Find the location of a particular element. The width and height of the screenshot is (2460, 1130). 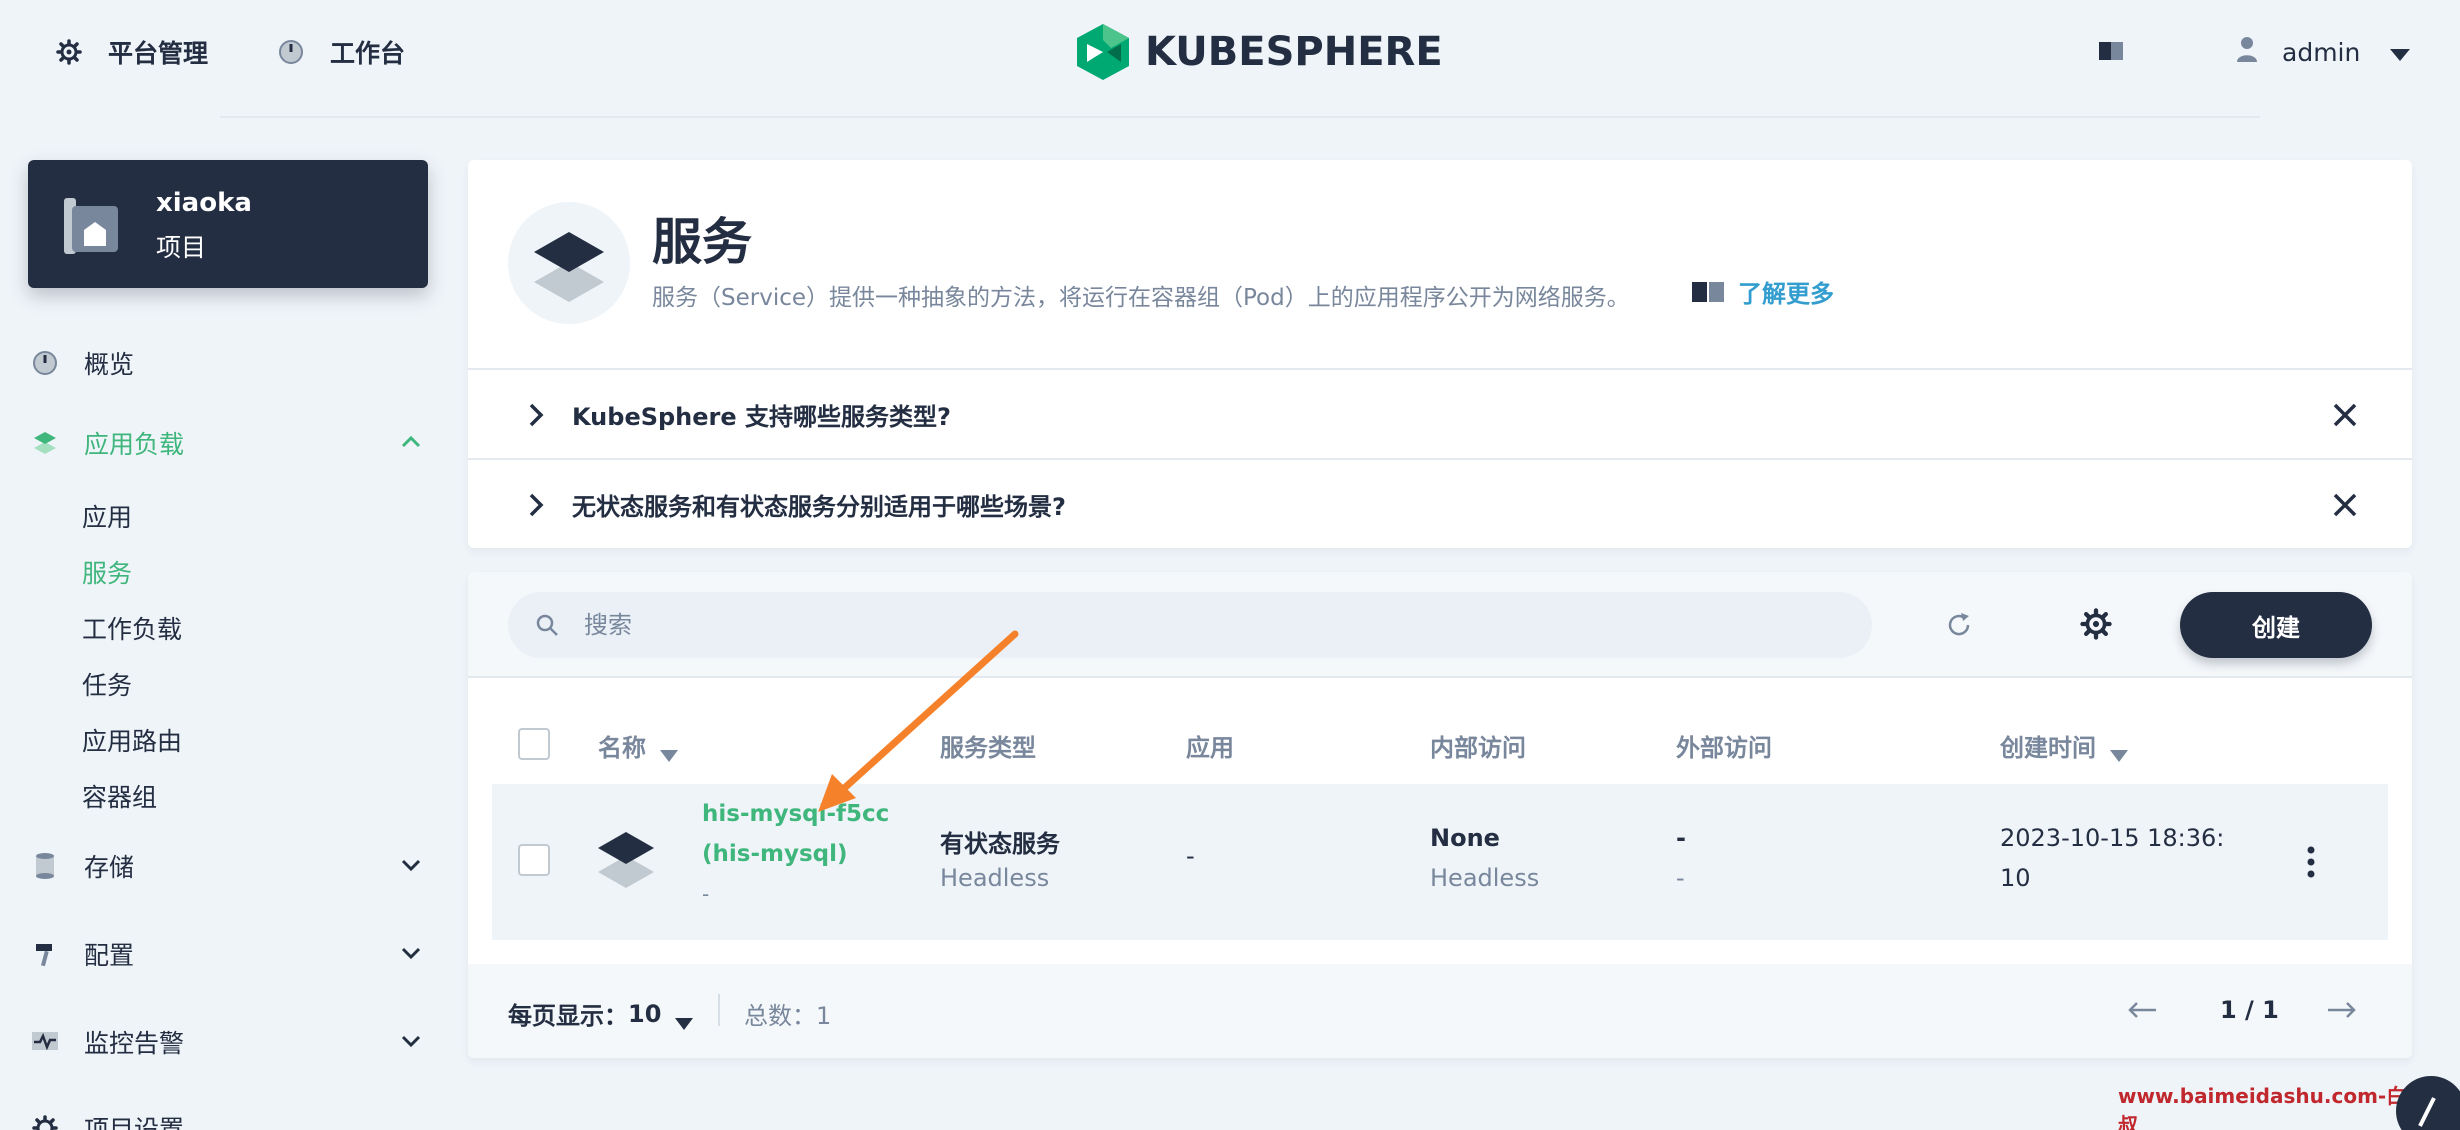

sidebar-subitem-ingress: 应用路由 is located at coordinates (132, 740).